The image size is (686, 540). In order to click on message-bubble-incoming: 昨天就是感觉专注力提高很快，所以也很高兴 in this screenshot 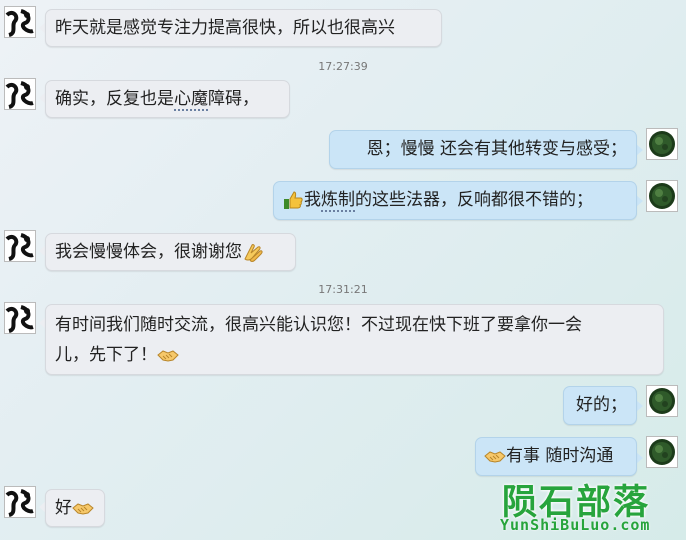, I will do `click(243, 28)`.